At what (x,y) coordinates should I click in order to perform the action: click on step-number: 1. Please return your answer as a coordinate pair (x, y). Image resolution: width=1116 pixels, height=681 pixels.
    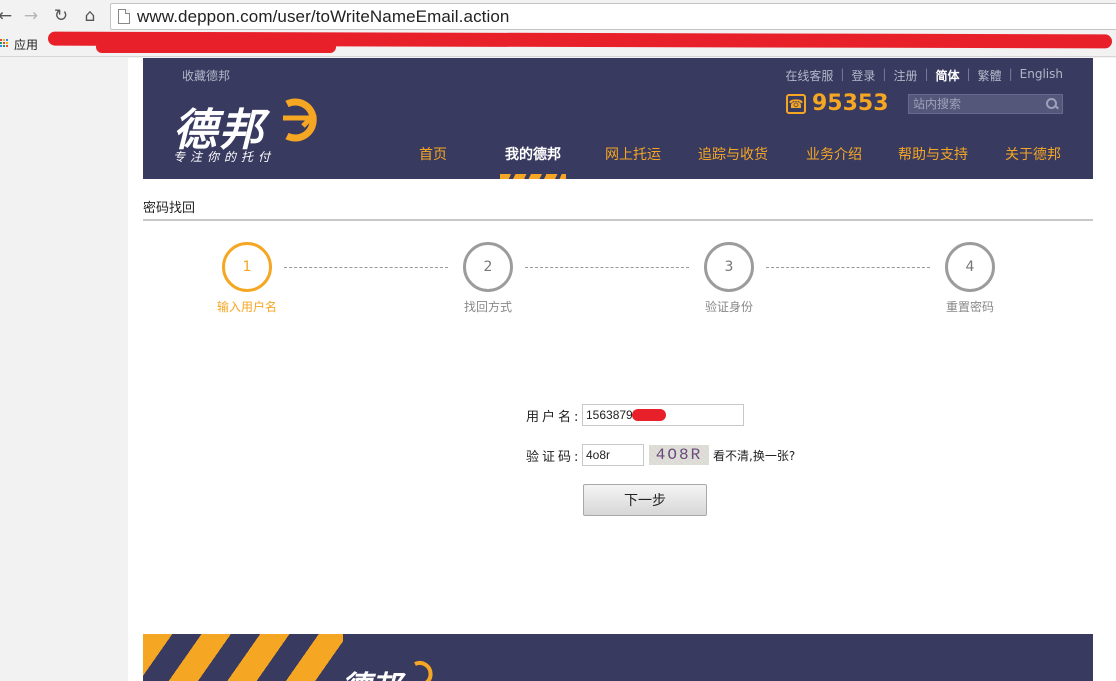
    Looking at the image, I should click on (247, 267).